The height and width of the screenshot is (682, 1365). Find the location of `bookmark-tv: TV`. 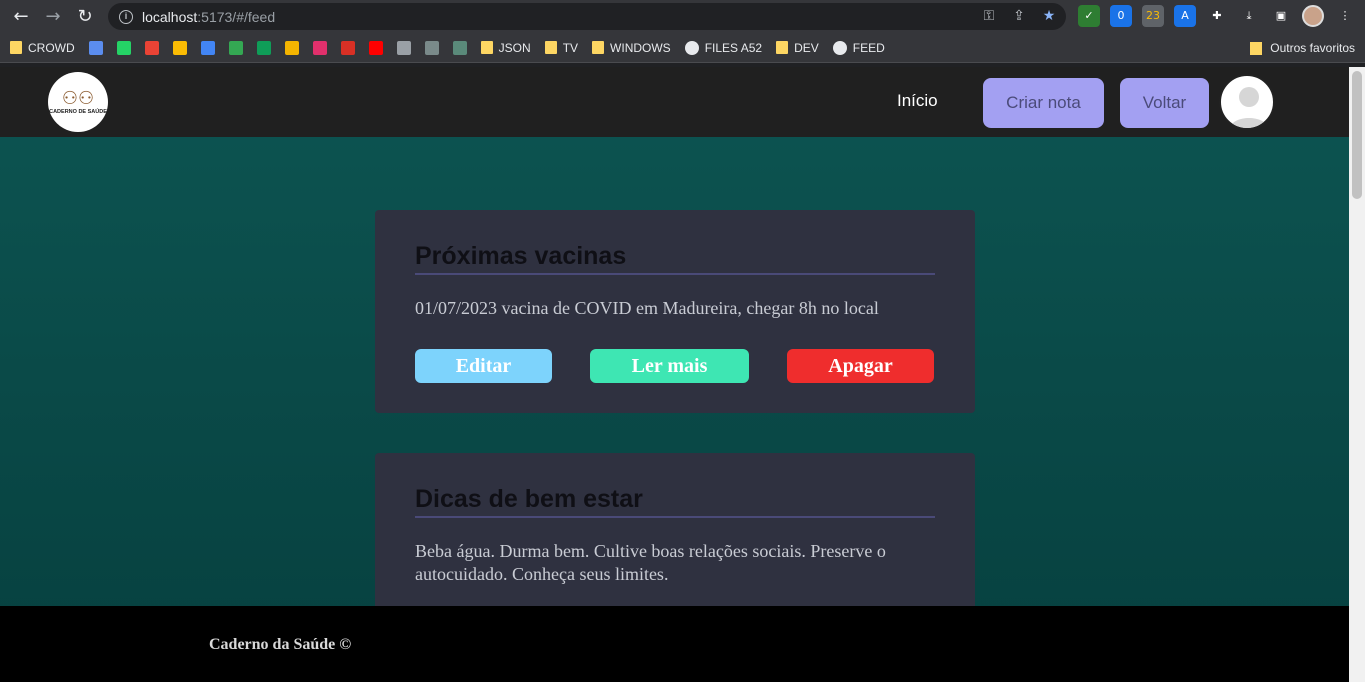

bookmark-tv: TV is located at coordinates (561, 47).